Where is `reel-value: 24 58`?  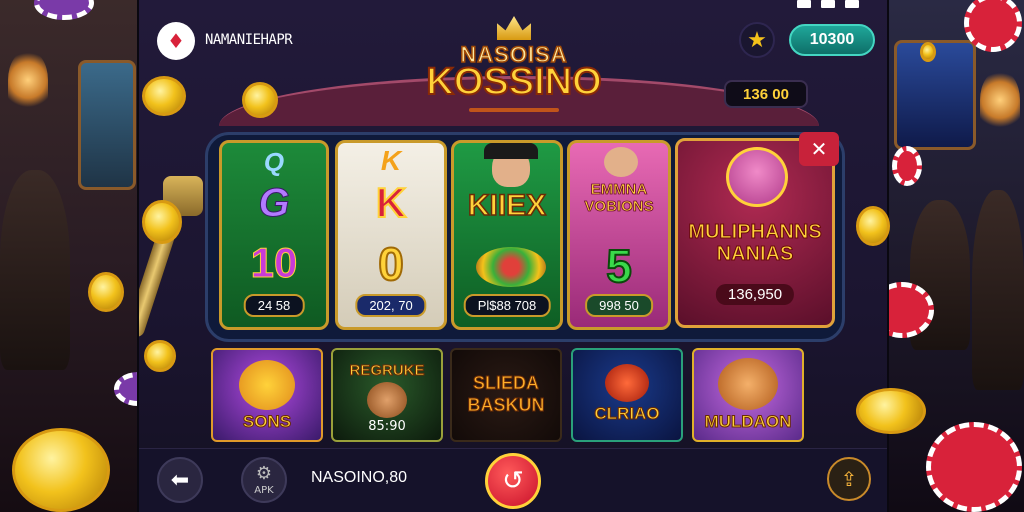
reel-value: 24 58 is located at coordinates (274, 305).